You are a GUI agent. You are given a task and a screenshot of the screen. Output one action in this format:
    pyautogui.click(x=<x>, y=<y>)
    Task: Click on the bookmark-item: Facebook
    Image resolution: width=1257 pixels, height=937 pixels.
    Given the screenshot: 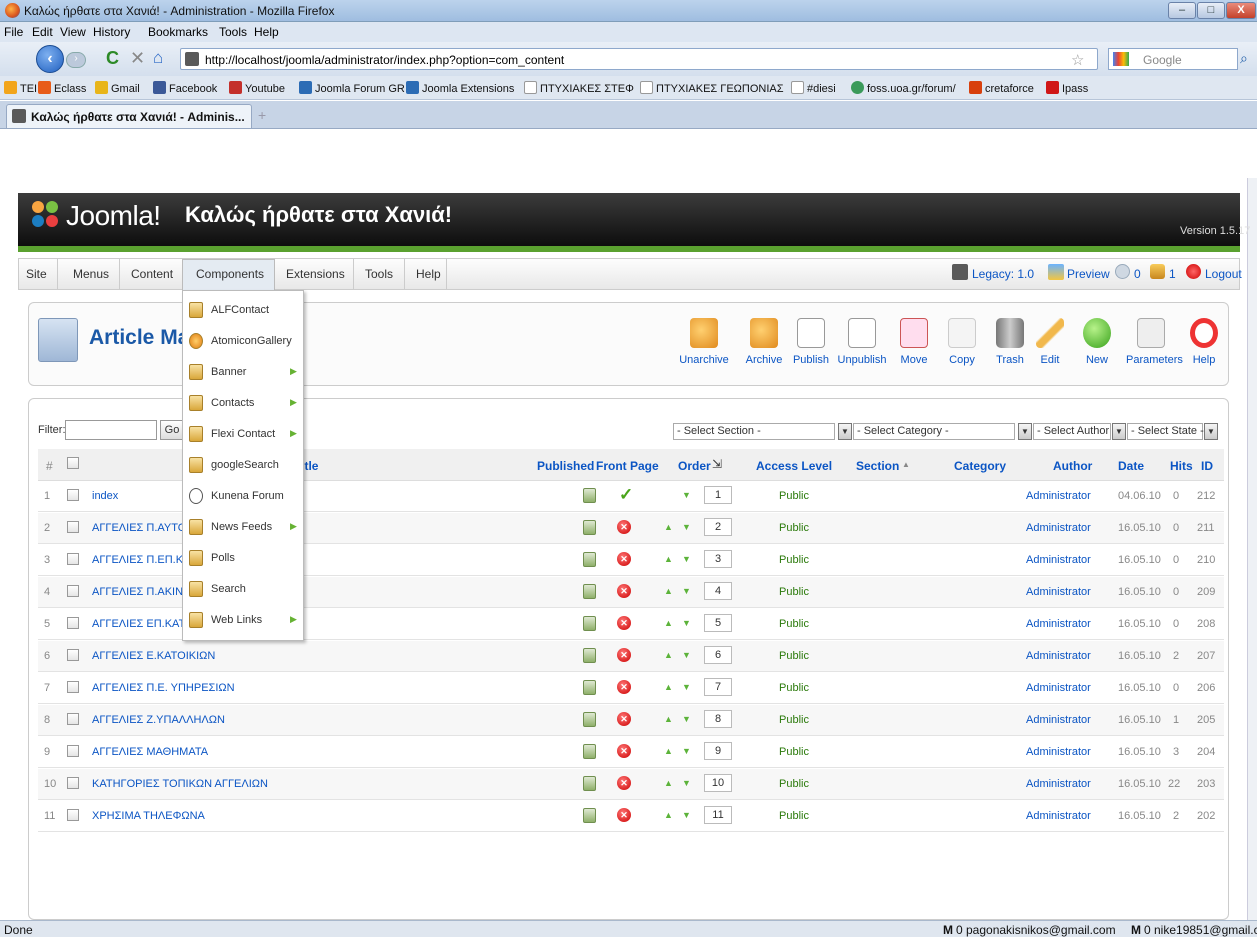 What is the action you would take?
    pyautogui.click(x=185, y=88)
    